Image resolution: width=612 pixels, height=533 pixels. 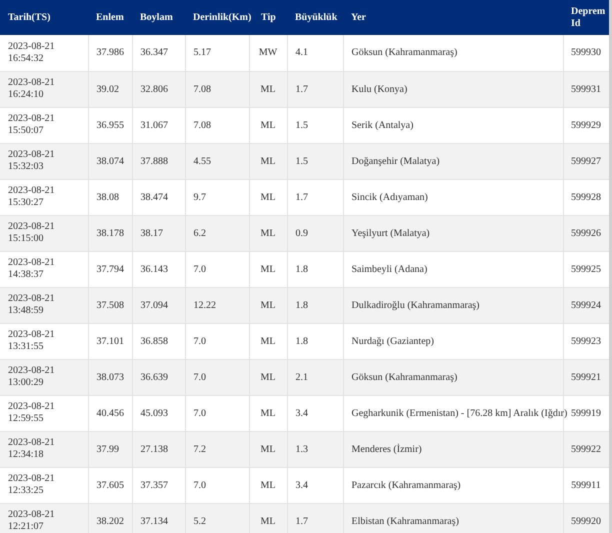 What do you see at coordinates (586, 52) in the screenshot?
I see `table-cell: 599930` at bounding box center [586, 52].